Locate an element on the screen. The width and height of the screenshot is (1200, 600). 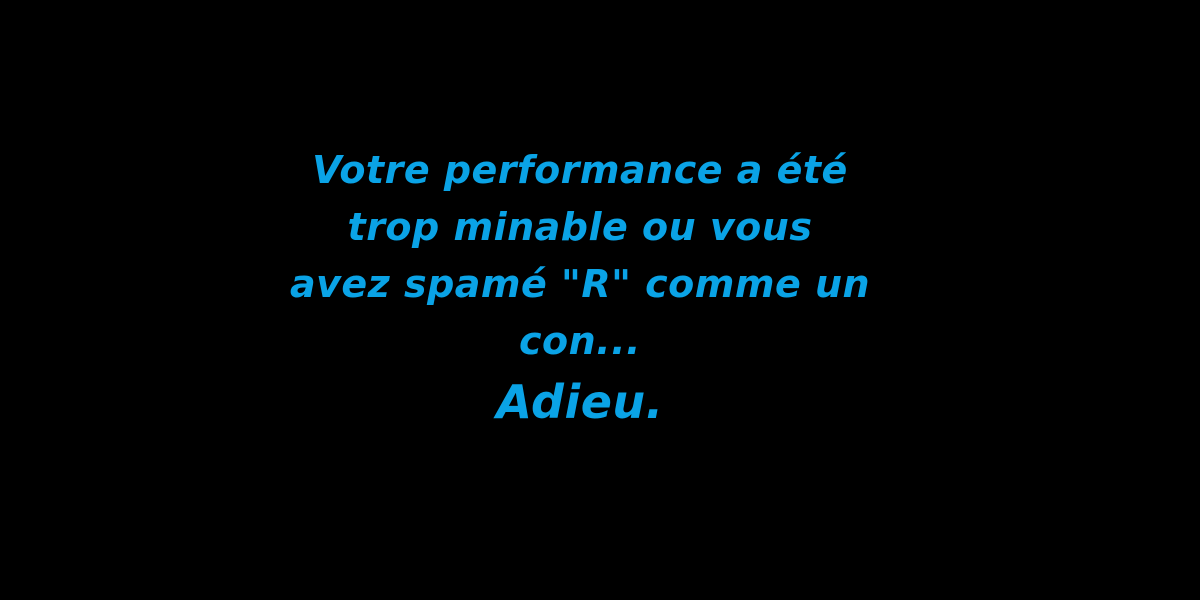
message-line-1: Votre performance a été is located at coordinates (580, 170).